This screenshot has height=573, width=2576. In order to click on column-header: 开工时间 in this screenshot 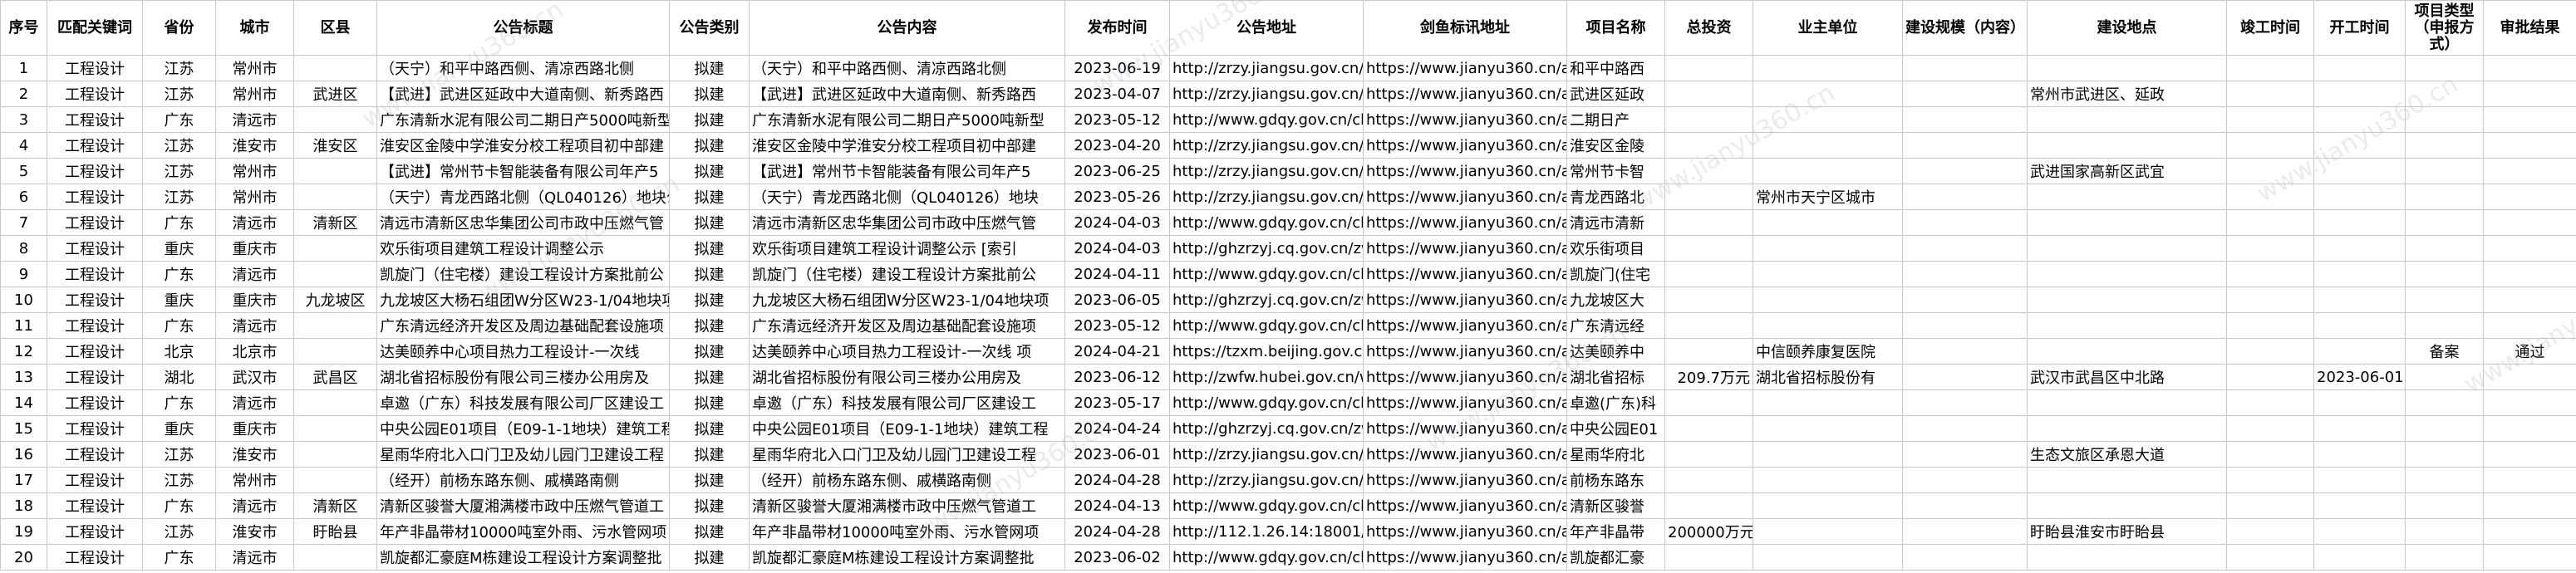, I will do `click(2359, 28)`.